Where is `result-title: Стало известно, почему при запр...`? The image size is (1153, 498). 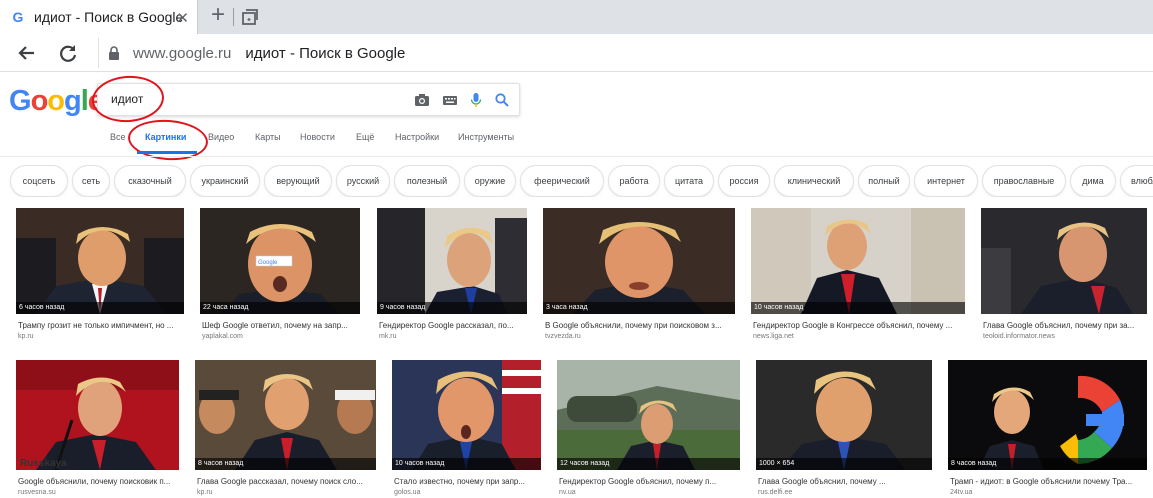 result-title: Стало известно, почему при запр... is located at coordinates (468, 481).